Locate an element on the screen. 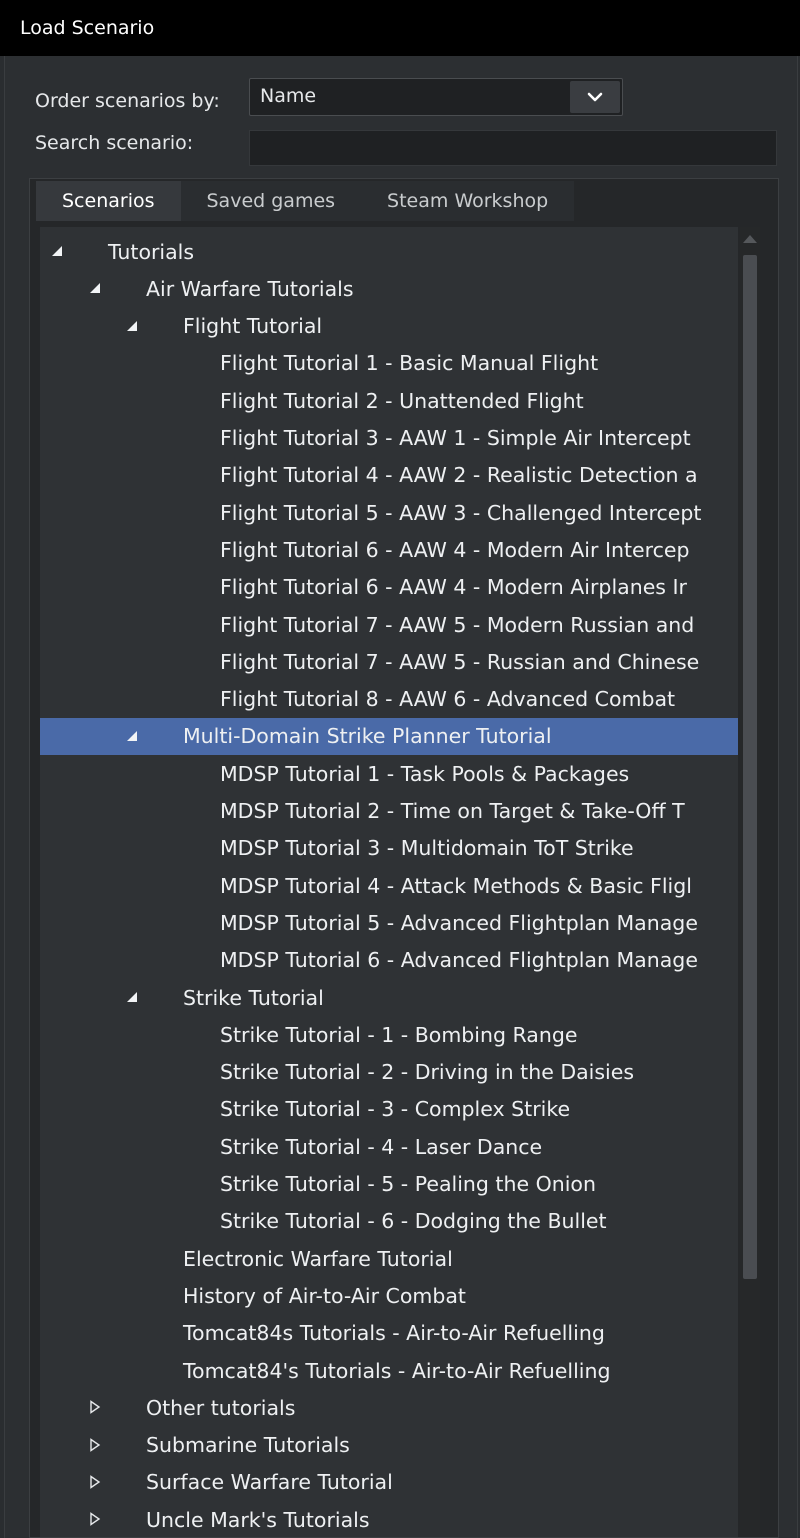  tab-label: Saved games is located at coordinates (271, 201).